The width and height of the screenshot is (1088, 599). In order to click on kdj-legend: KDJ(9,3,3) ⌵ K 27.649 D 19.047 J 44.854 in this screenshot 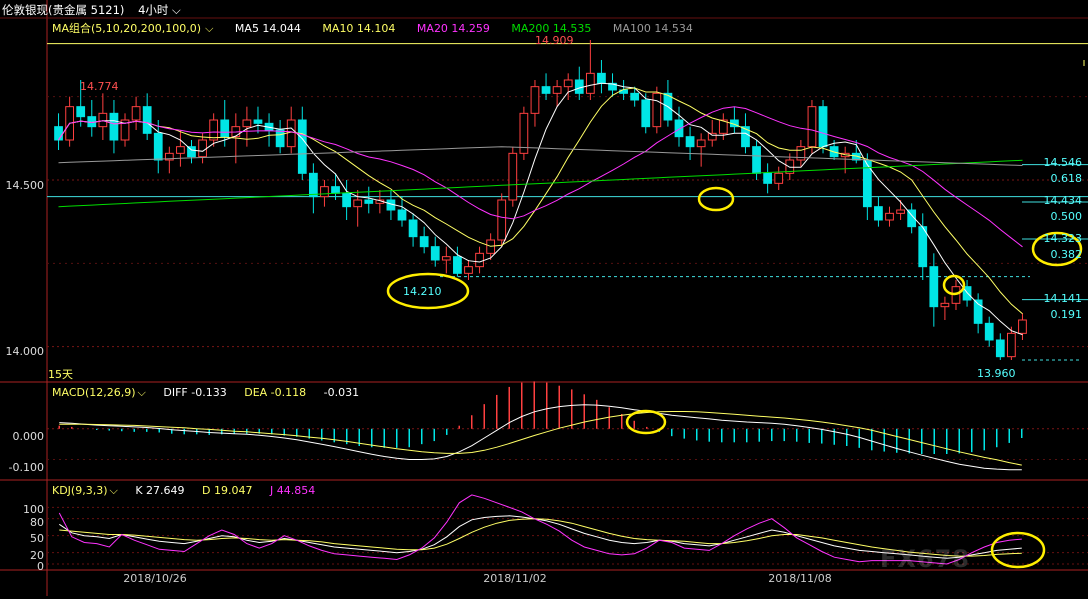, I will do `click(190, 491)`.